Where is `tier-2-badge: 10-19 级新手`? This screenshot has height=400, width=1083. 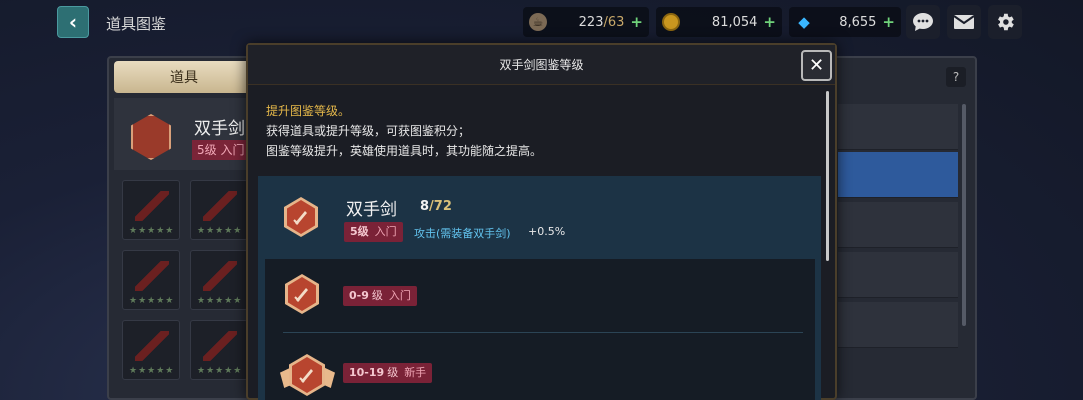 tier-2-badge: 10-19 级新手 is located at coordinates (388, 373).